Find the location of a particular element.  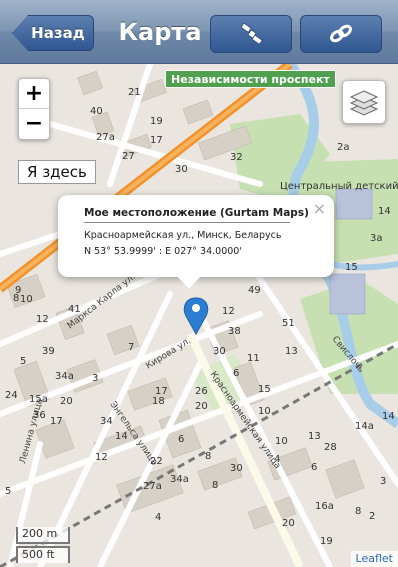

close-icon: × is located at coordinates (319, 208).